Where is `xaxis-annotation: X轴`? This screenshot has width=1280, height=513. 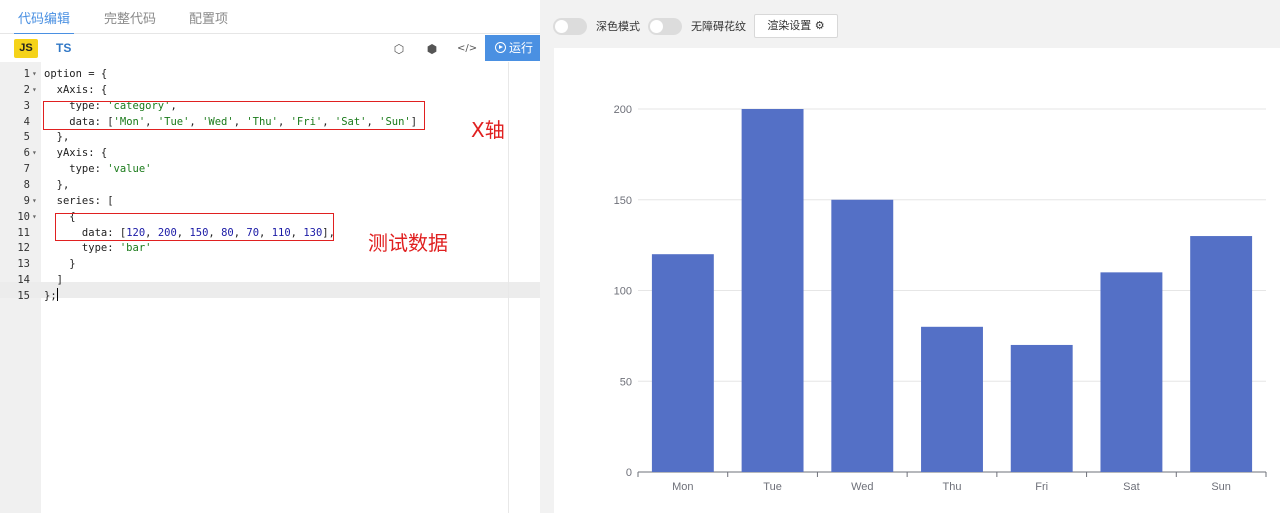
xaxis-annotation: X轴 is located at coordinates (488, 130).